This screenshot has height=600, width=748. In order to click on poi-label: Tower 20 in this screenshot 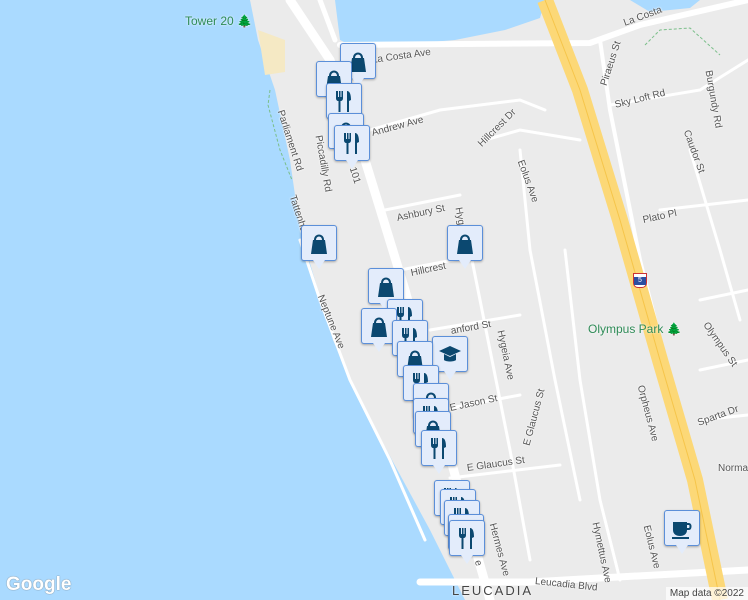, I will do `click(209, 21)`.